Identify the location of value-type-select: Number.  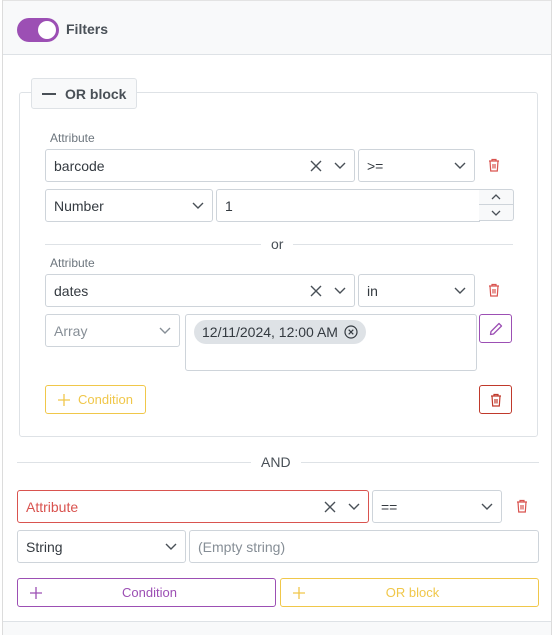
(129, 205).